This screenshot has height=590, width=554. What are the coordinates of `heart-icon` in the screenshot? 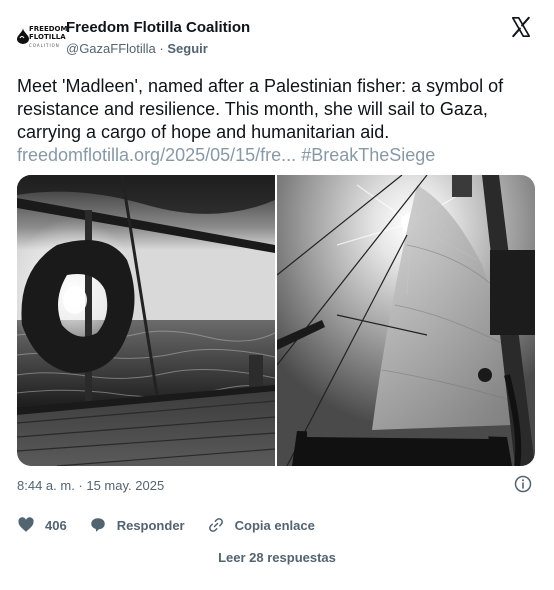 It's located at (26, 524).